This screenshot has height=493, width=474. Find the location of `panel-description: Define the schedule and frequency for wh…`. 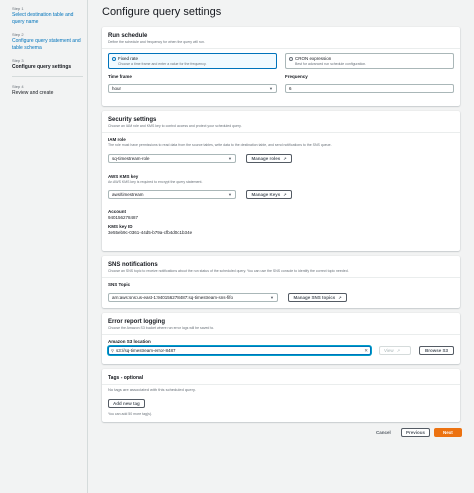

panel-description: Define the schedule and frequency for wh… is located at coordinates (156, 42).